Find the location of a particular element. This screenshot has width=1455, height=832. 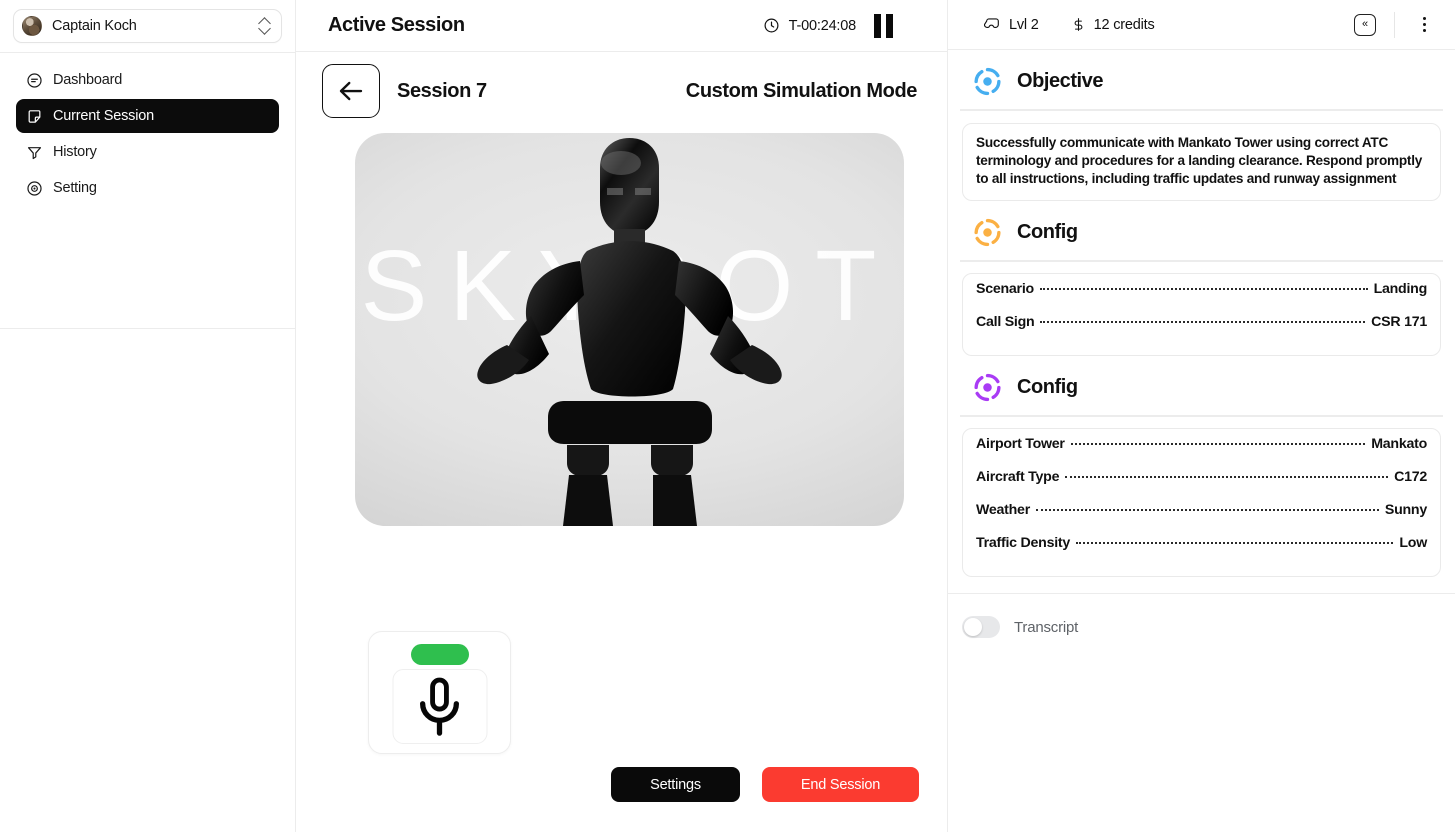

page-title: Active Session is located at coordinates (396, 25).